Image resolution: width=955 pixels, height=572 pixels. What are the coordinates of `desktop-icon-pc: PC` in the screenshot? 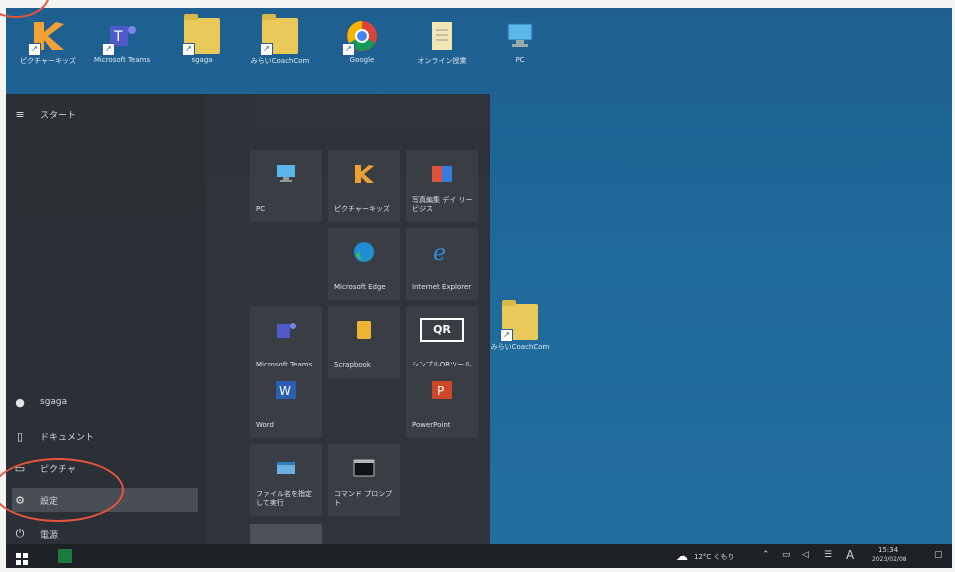 It's located at (520, 38).